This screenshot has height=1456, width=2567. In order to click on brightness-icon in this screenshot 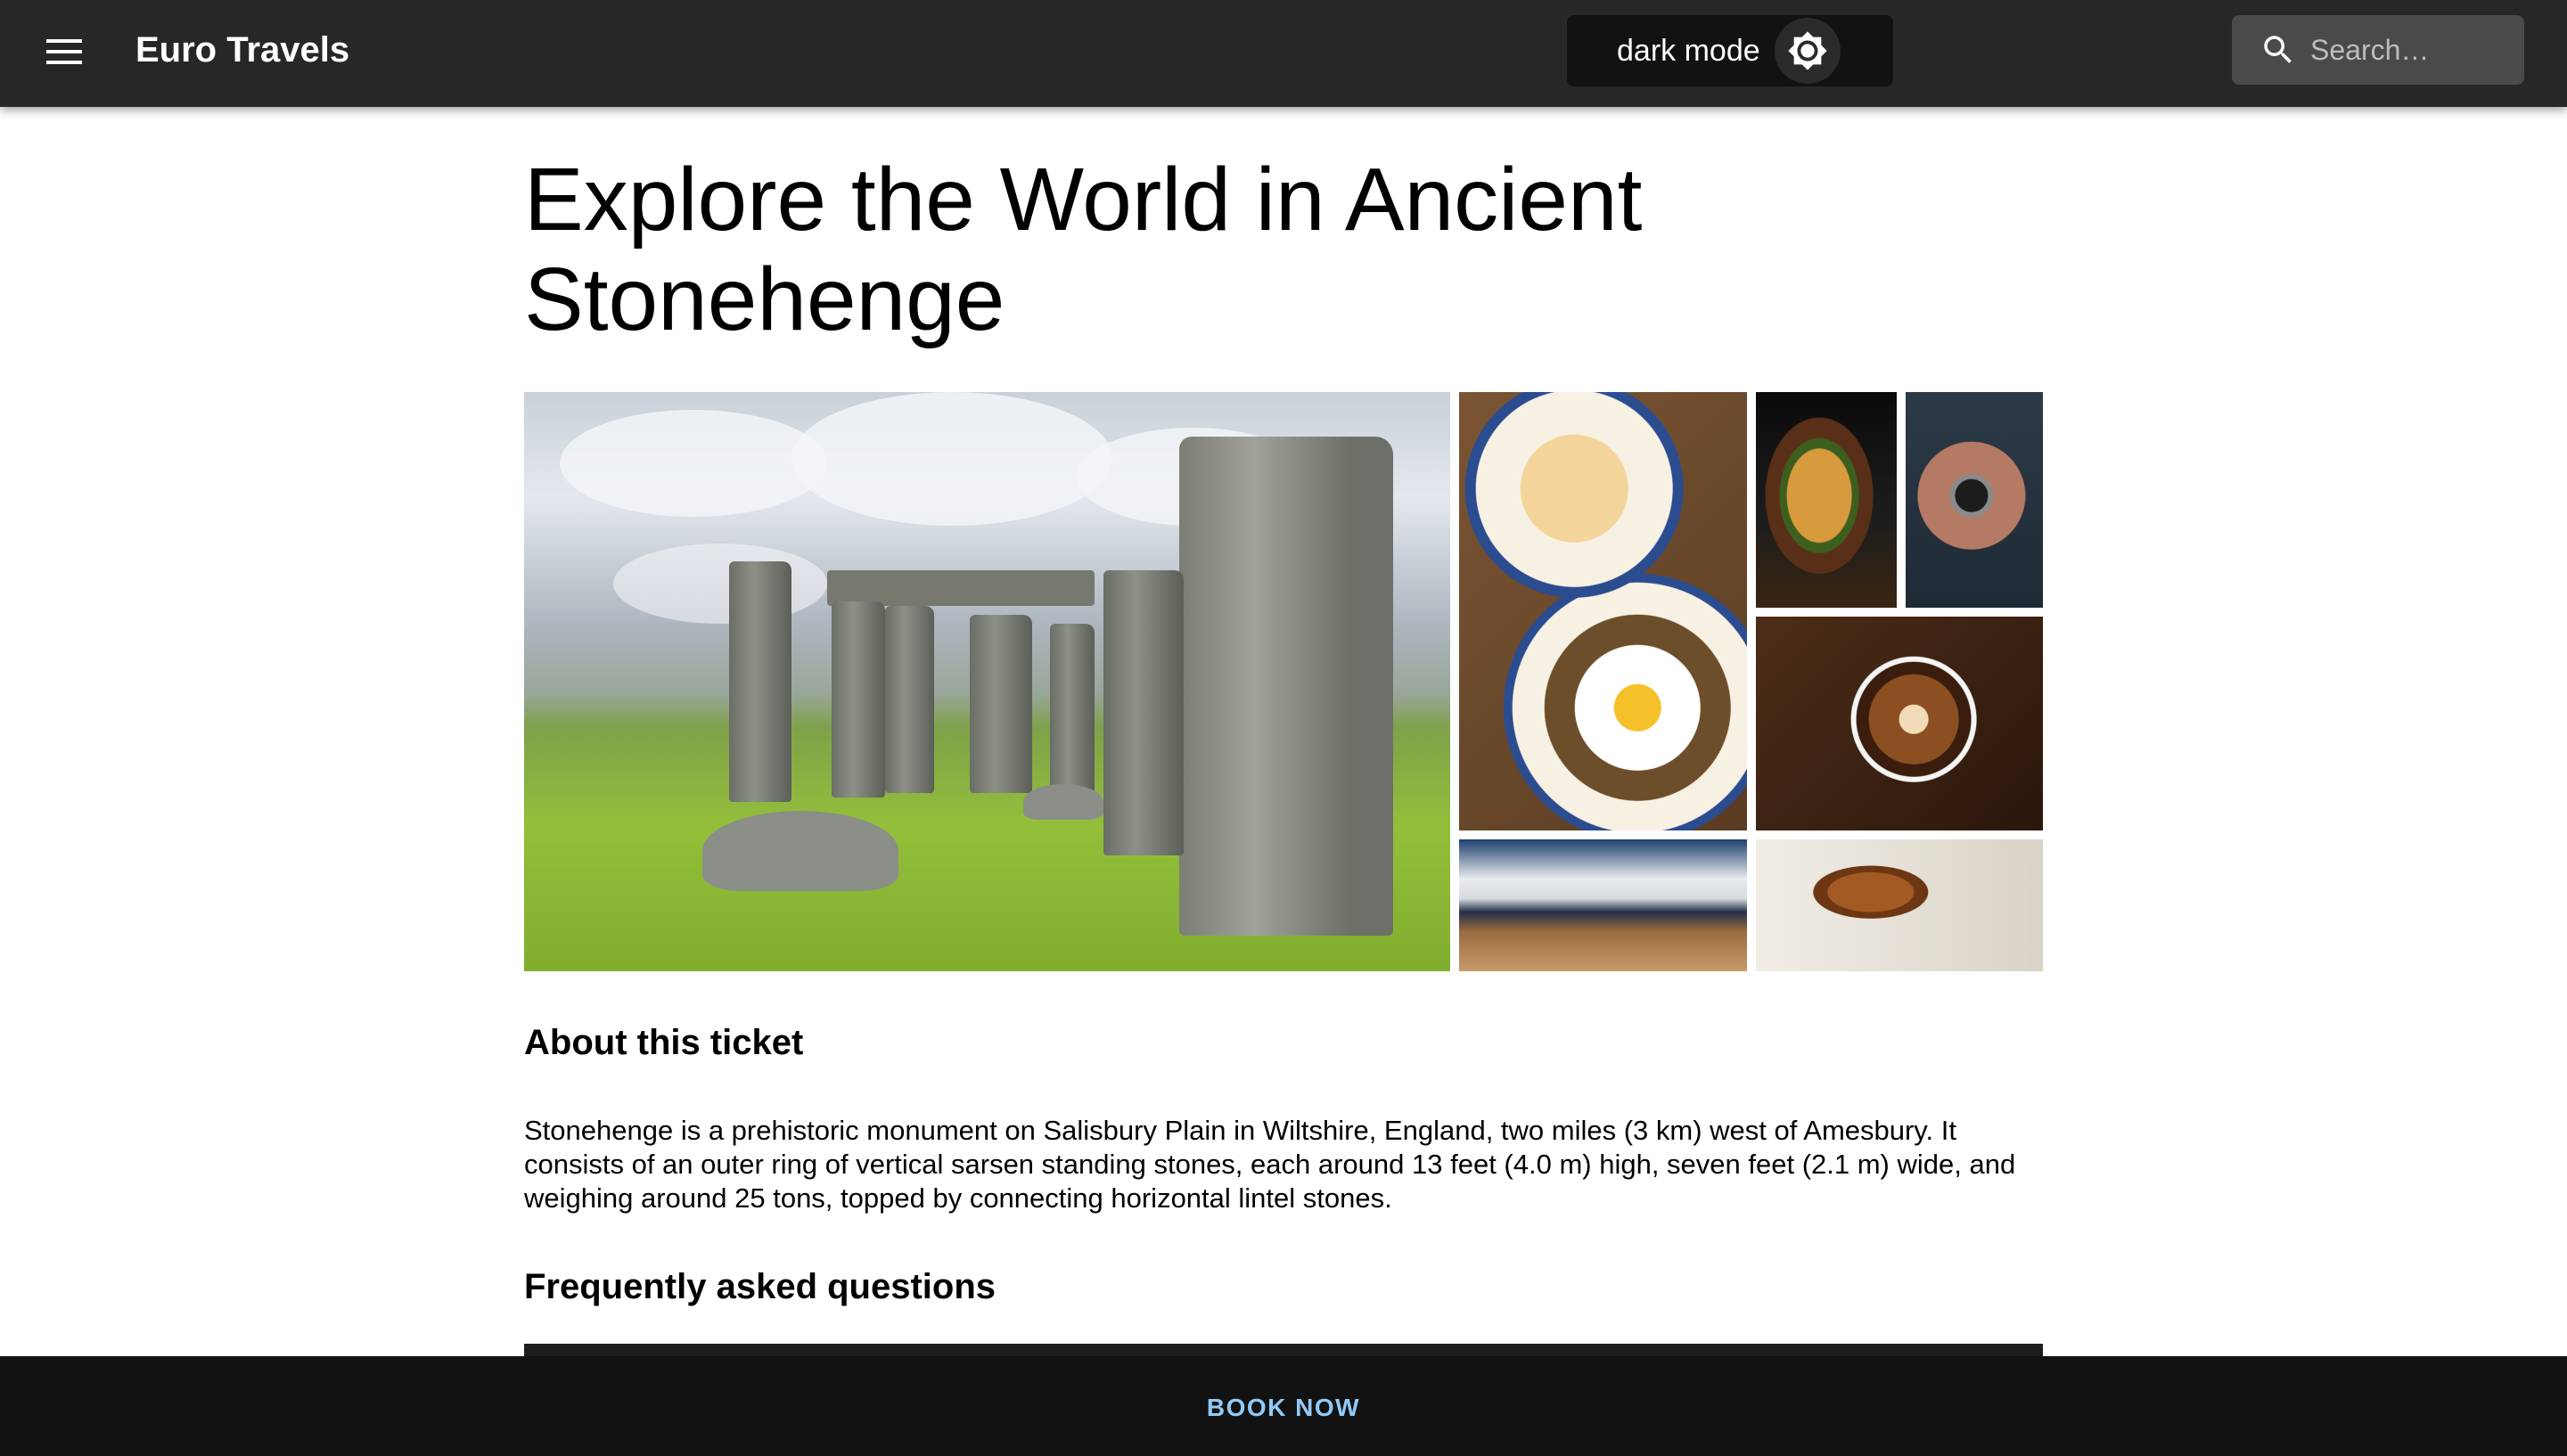, I will do `click(1808, 51)`.